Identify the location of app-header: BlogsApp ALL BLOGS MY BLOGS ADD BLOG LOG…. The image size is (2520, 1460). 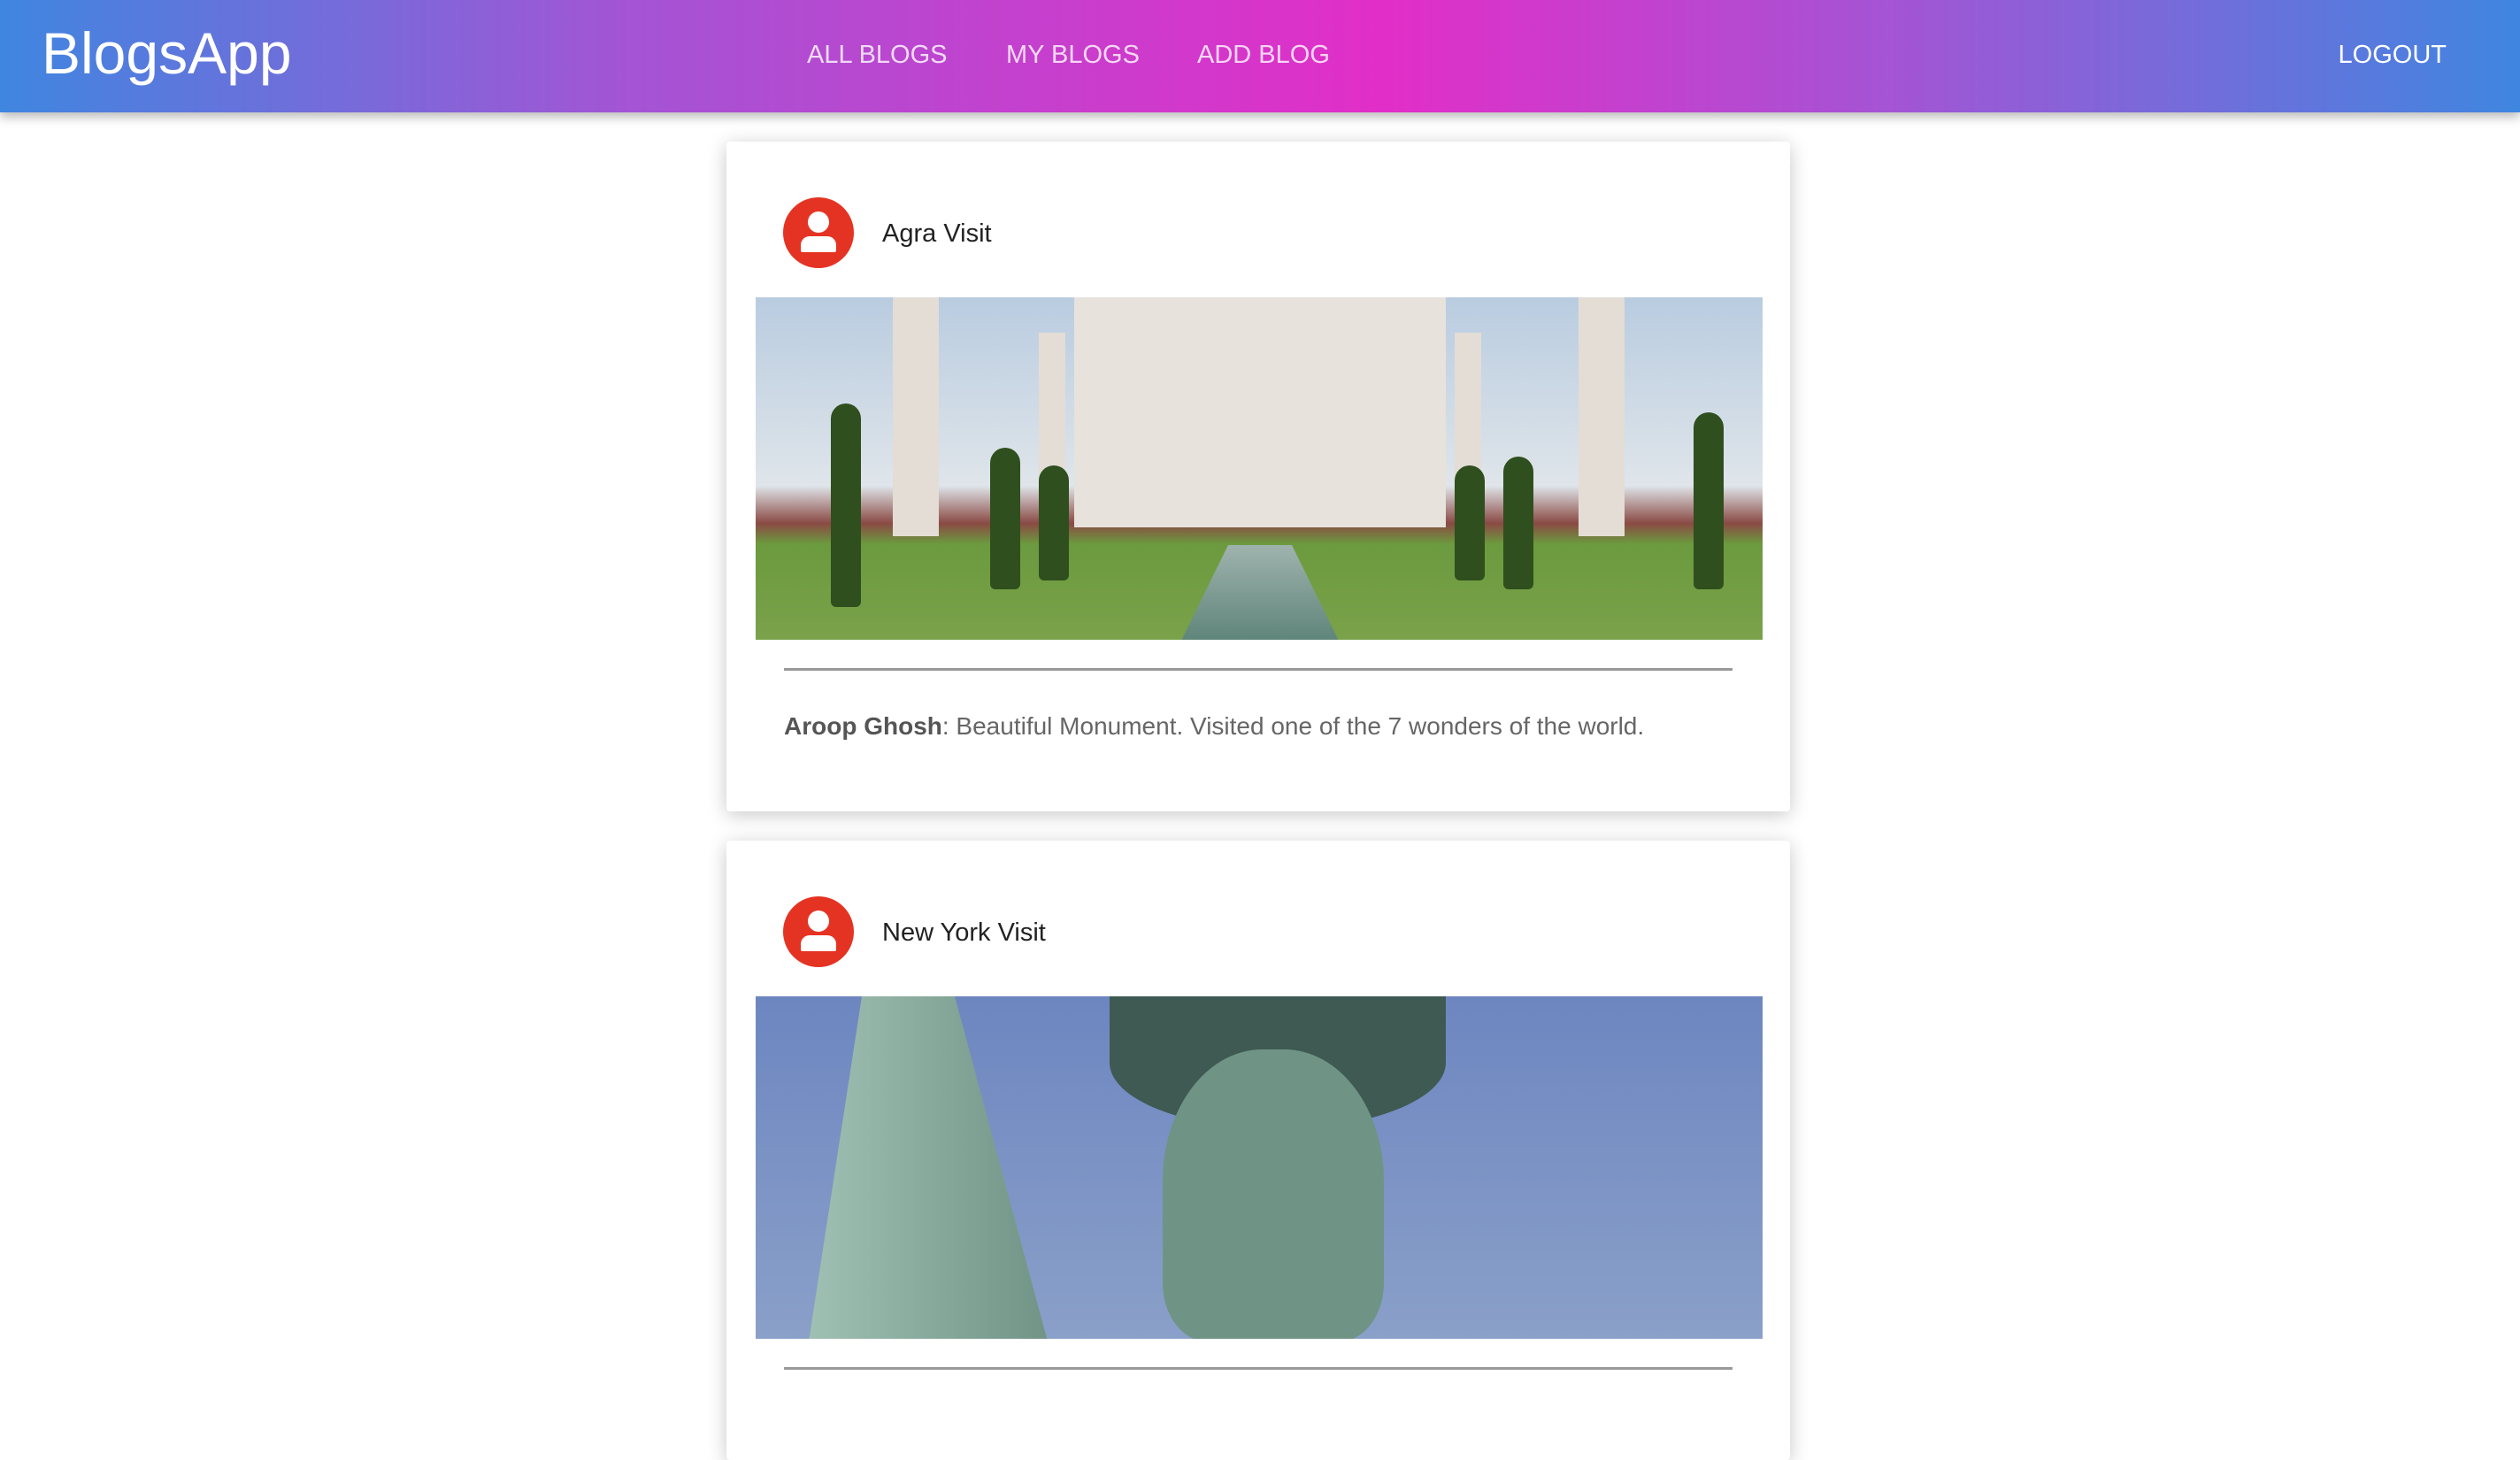
(1260, 56).